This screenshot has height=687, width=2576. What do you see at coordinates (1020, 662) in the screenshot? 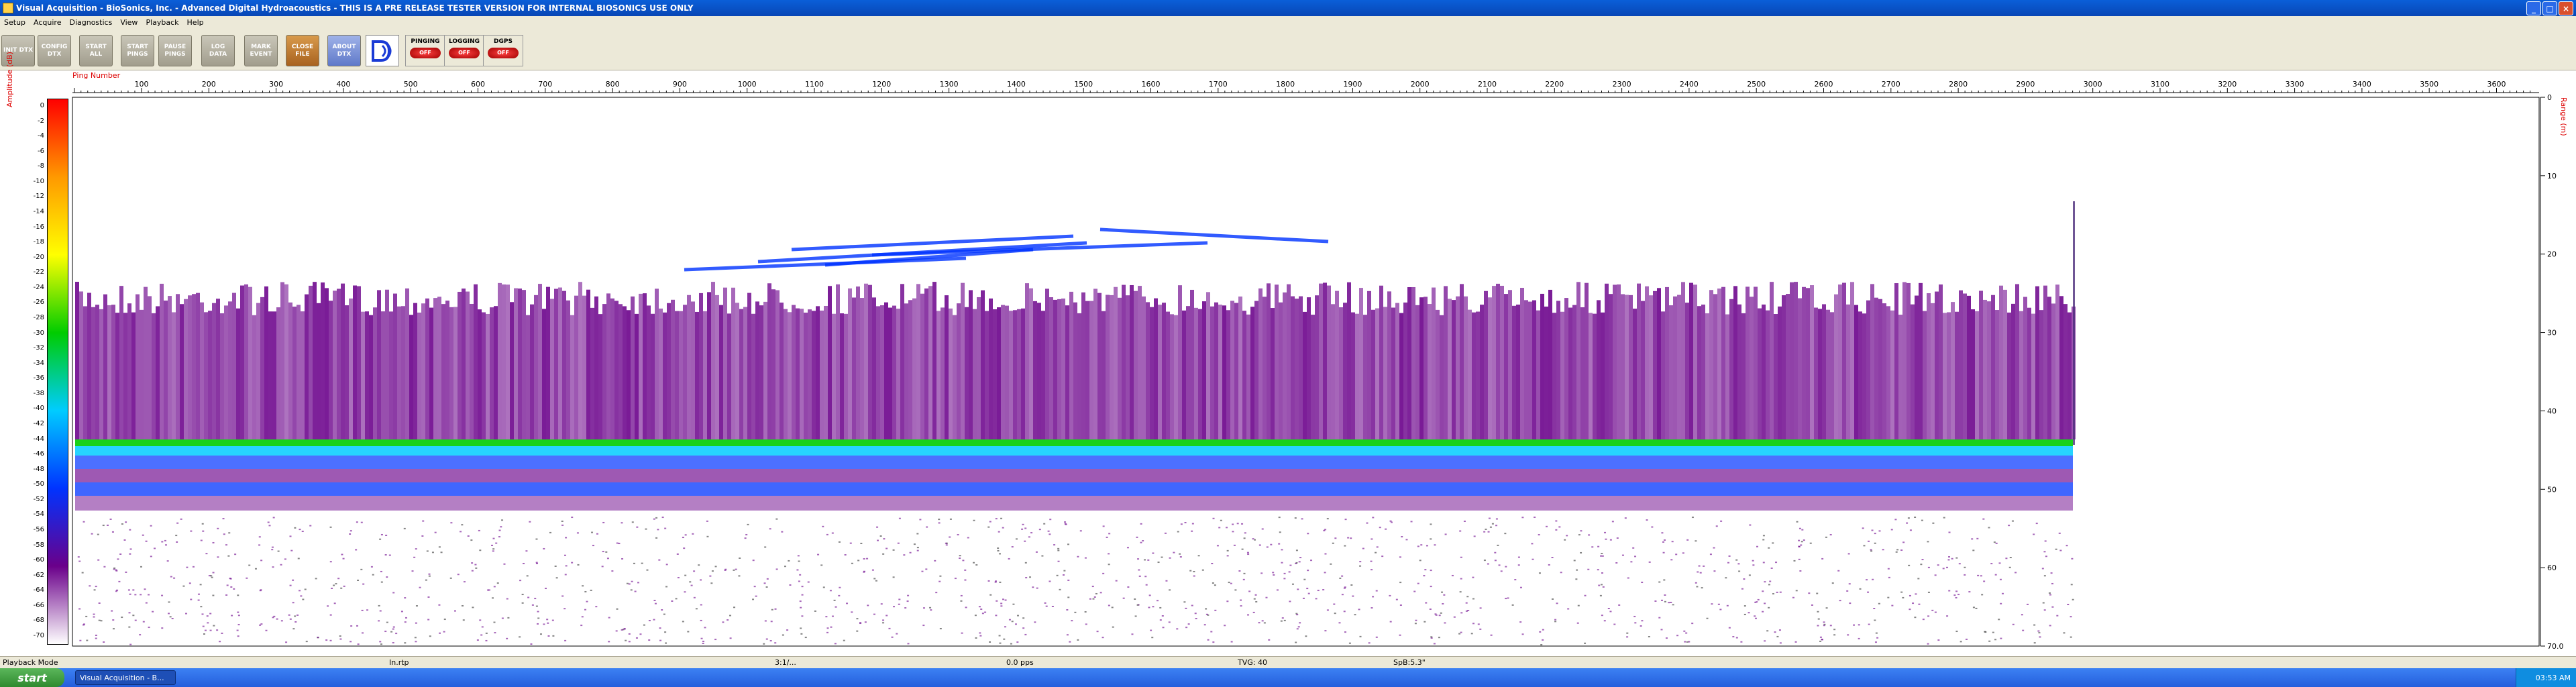
I see `status-pps: 0.0 pps` at bounding box center [1020, 662].